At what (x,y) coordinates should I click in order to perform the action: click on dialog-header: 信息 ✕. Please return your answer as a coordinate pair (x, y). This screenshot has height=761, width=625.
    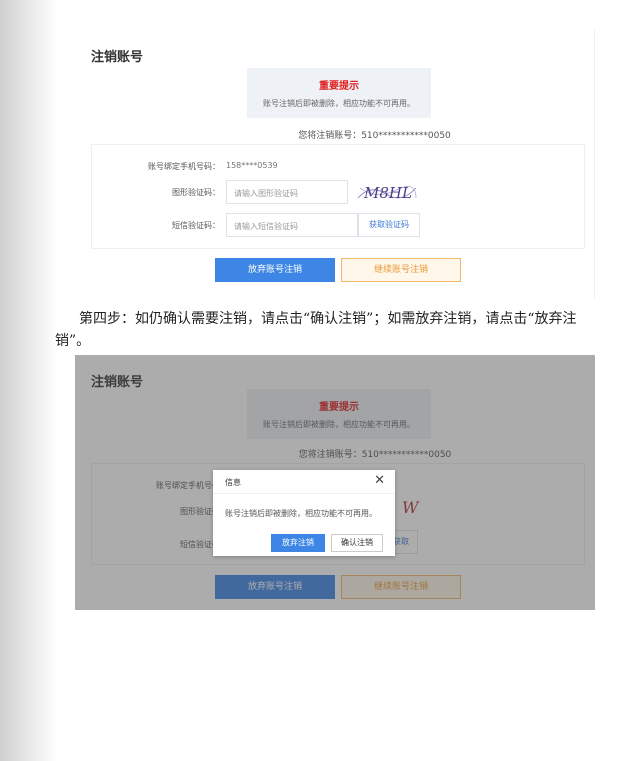
    Looking at the image, I should click on (304, 482).